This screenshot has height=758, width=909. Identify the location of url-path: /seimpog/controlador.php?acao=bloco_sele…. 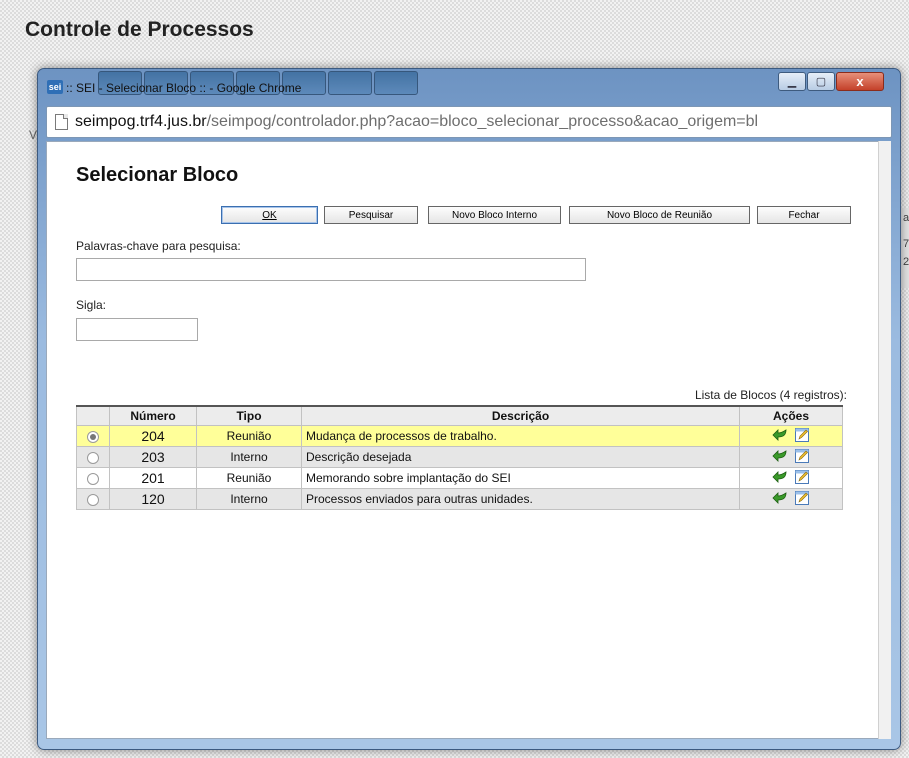
(482, 121).